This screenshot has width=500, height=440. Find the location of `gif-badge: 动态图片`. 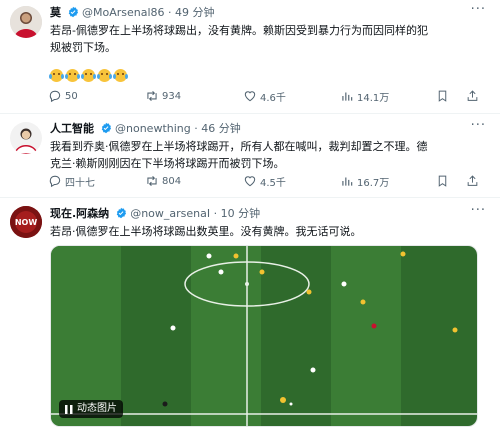

gif-badge: 动态图片 is located at coordinates (91, 409).